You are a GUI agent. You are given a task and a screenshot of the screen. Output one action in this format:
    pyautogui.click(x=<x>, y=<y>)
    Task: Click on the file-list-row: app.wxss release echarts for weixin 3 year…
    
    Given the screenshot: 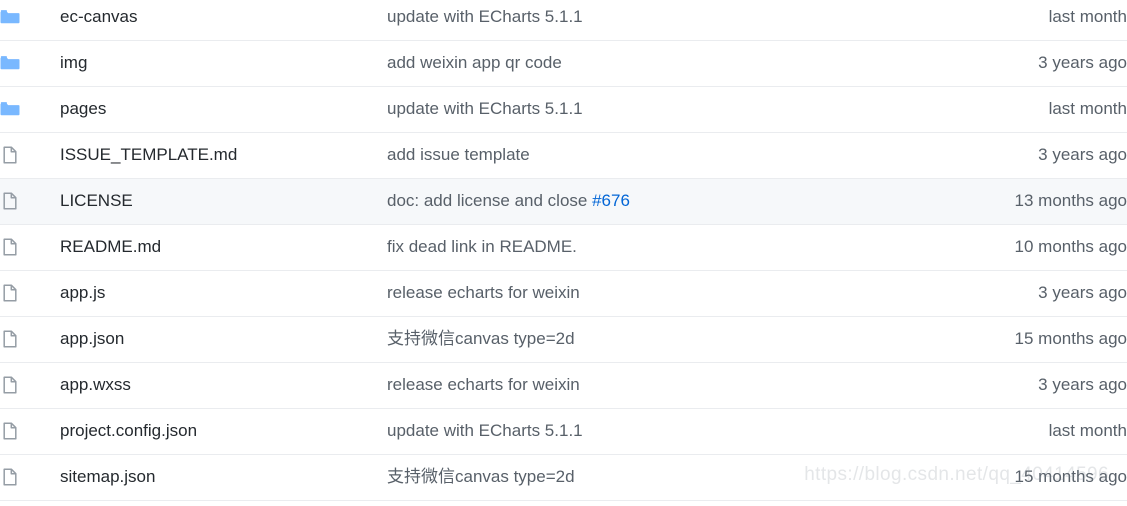 What is the action you would take?
    pyautogui.click(x=563, y=385)
    